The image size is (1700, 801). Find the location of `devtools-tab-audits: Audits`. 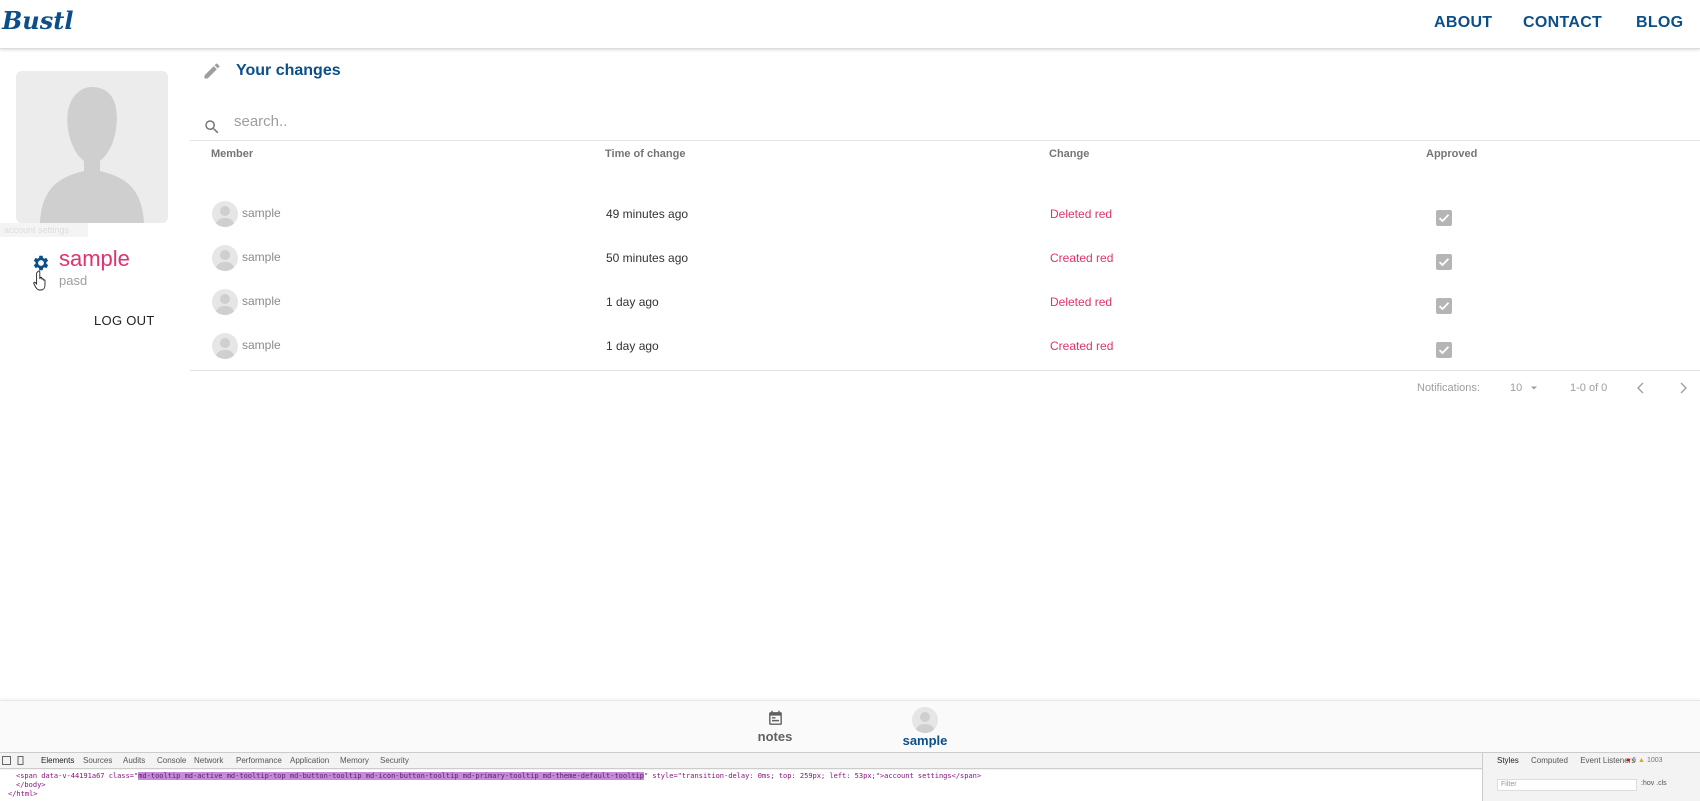

devtools-tab-audits: Audits is located at coordinates (134, 760).